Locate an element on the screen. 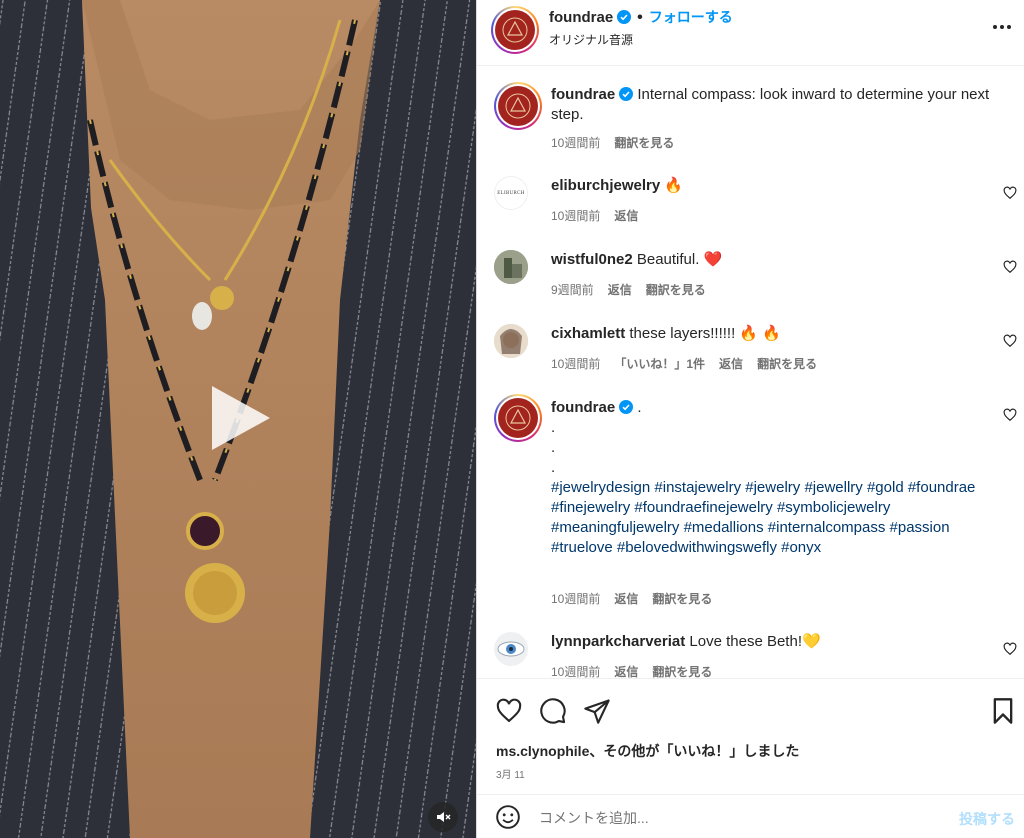  bookmark-icon is located at coordinates (1003, 711).